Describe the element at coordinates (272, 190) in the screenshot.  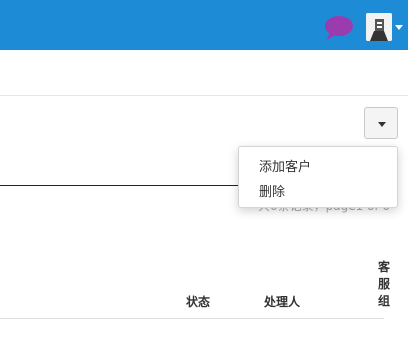
I see `menu-item-delete: 删除` at that location.